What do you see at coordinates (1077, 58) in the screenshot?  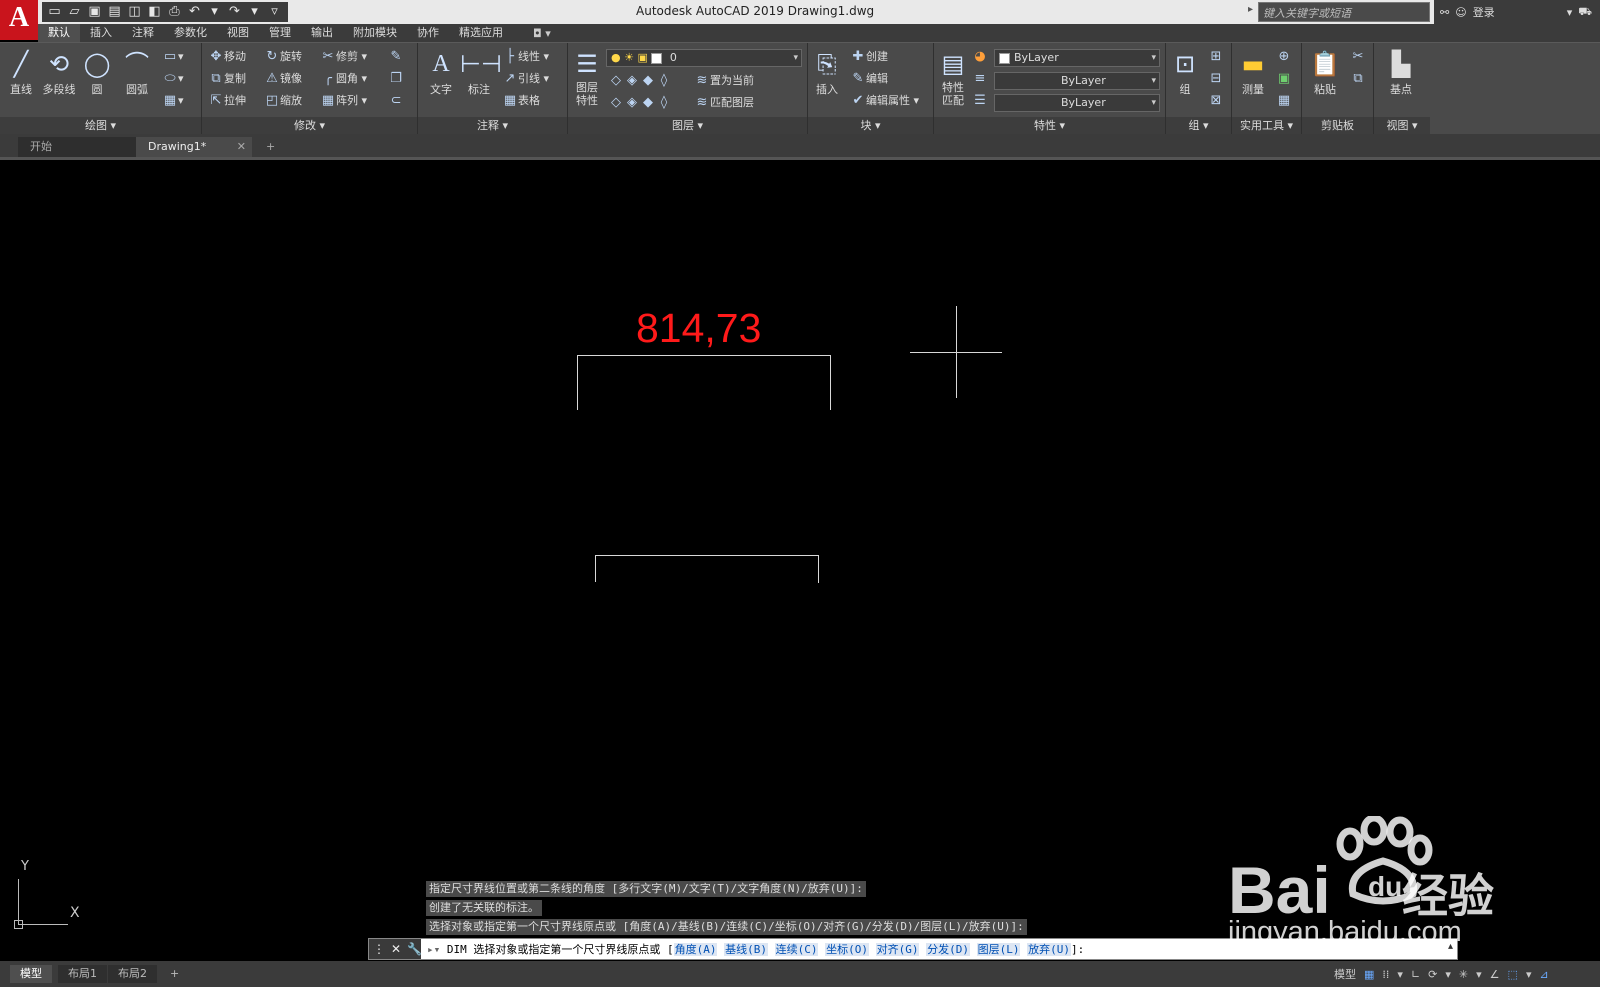 I see `color-dropdown: ByLayer ▾` at bounding box center [1077, 58].